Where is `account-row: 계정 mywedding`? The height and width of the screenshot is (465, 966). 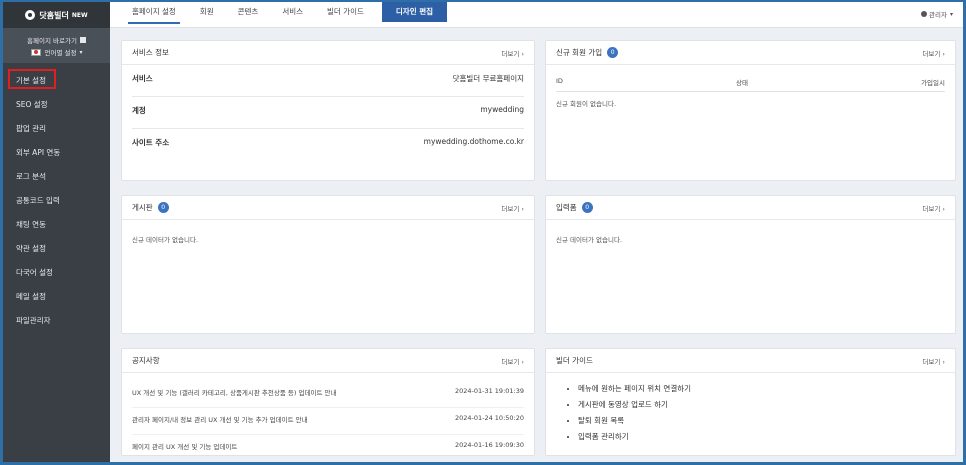
account-row: 계정 mywedding is located at coordinates (328, 113).